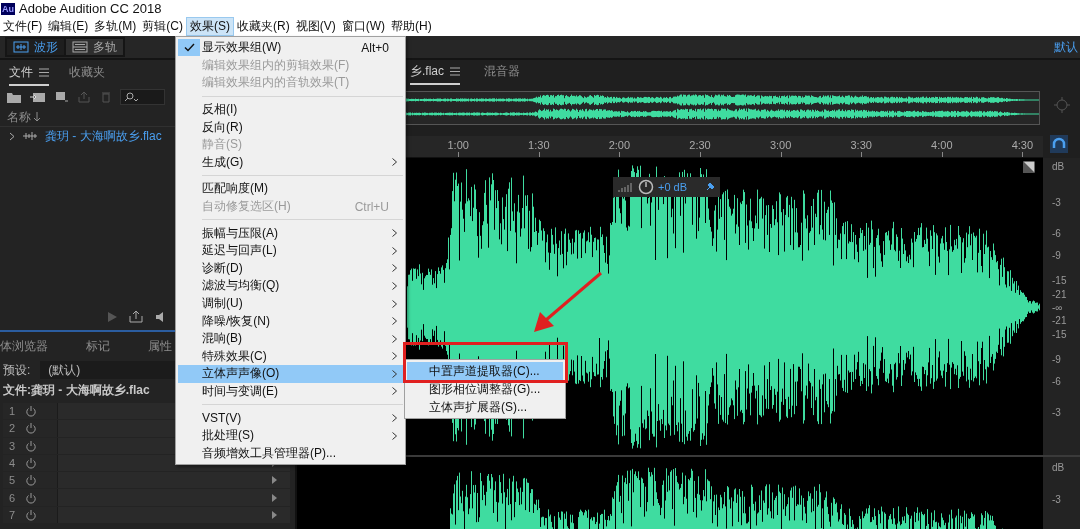 The image size is (1080, 529). What do you see at coordinates (29, 73) in the screenshot?
I see `panel-tab: 文件` at bounding box center [29, 73].